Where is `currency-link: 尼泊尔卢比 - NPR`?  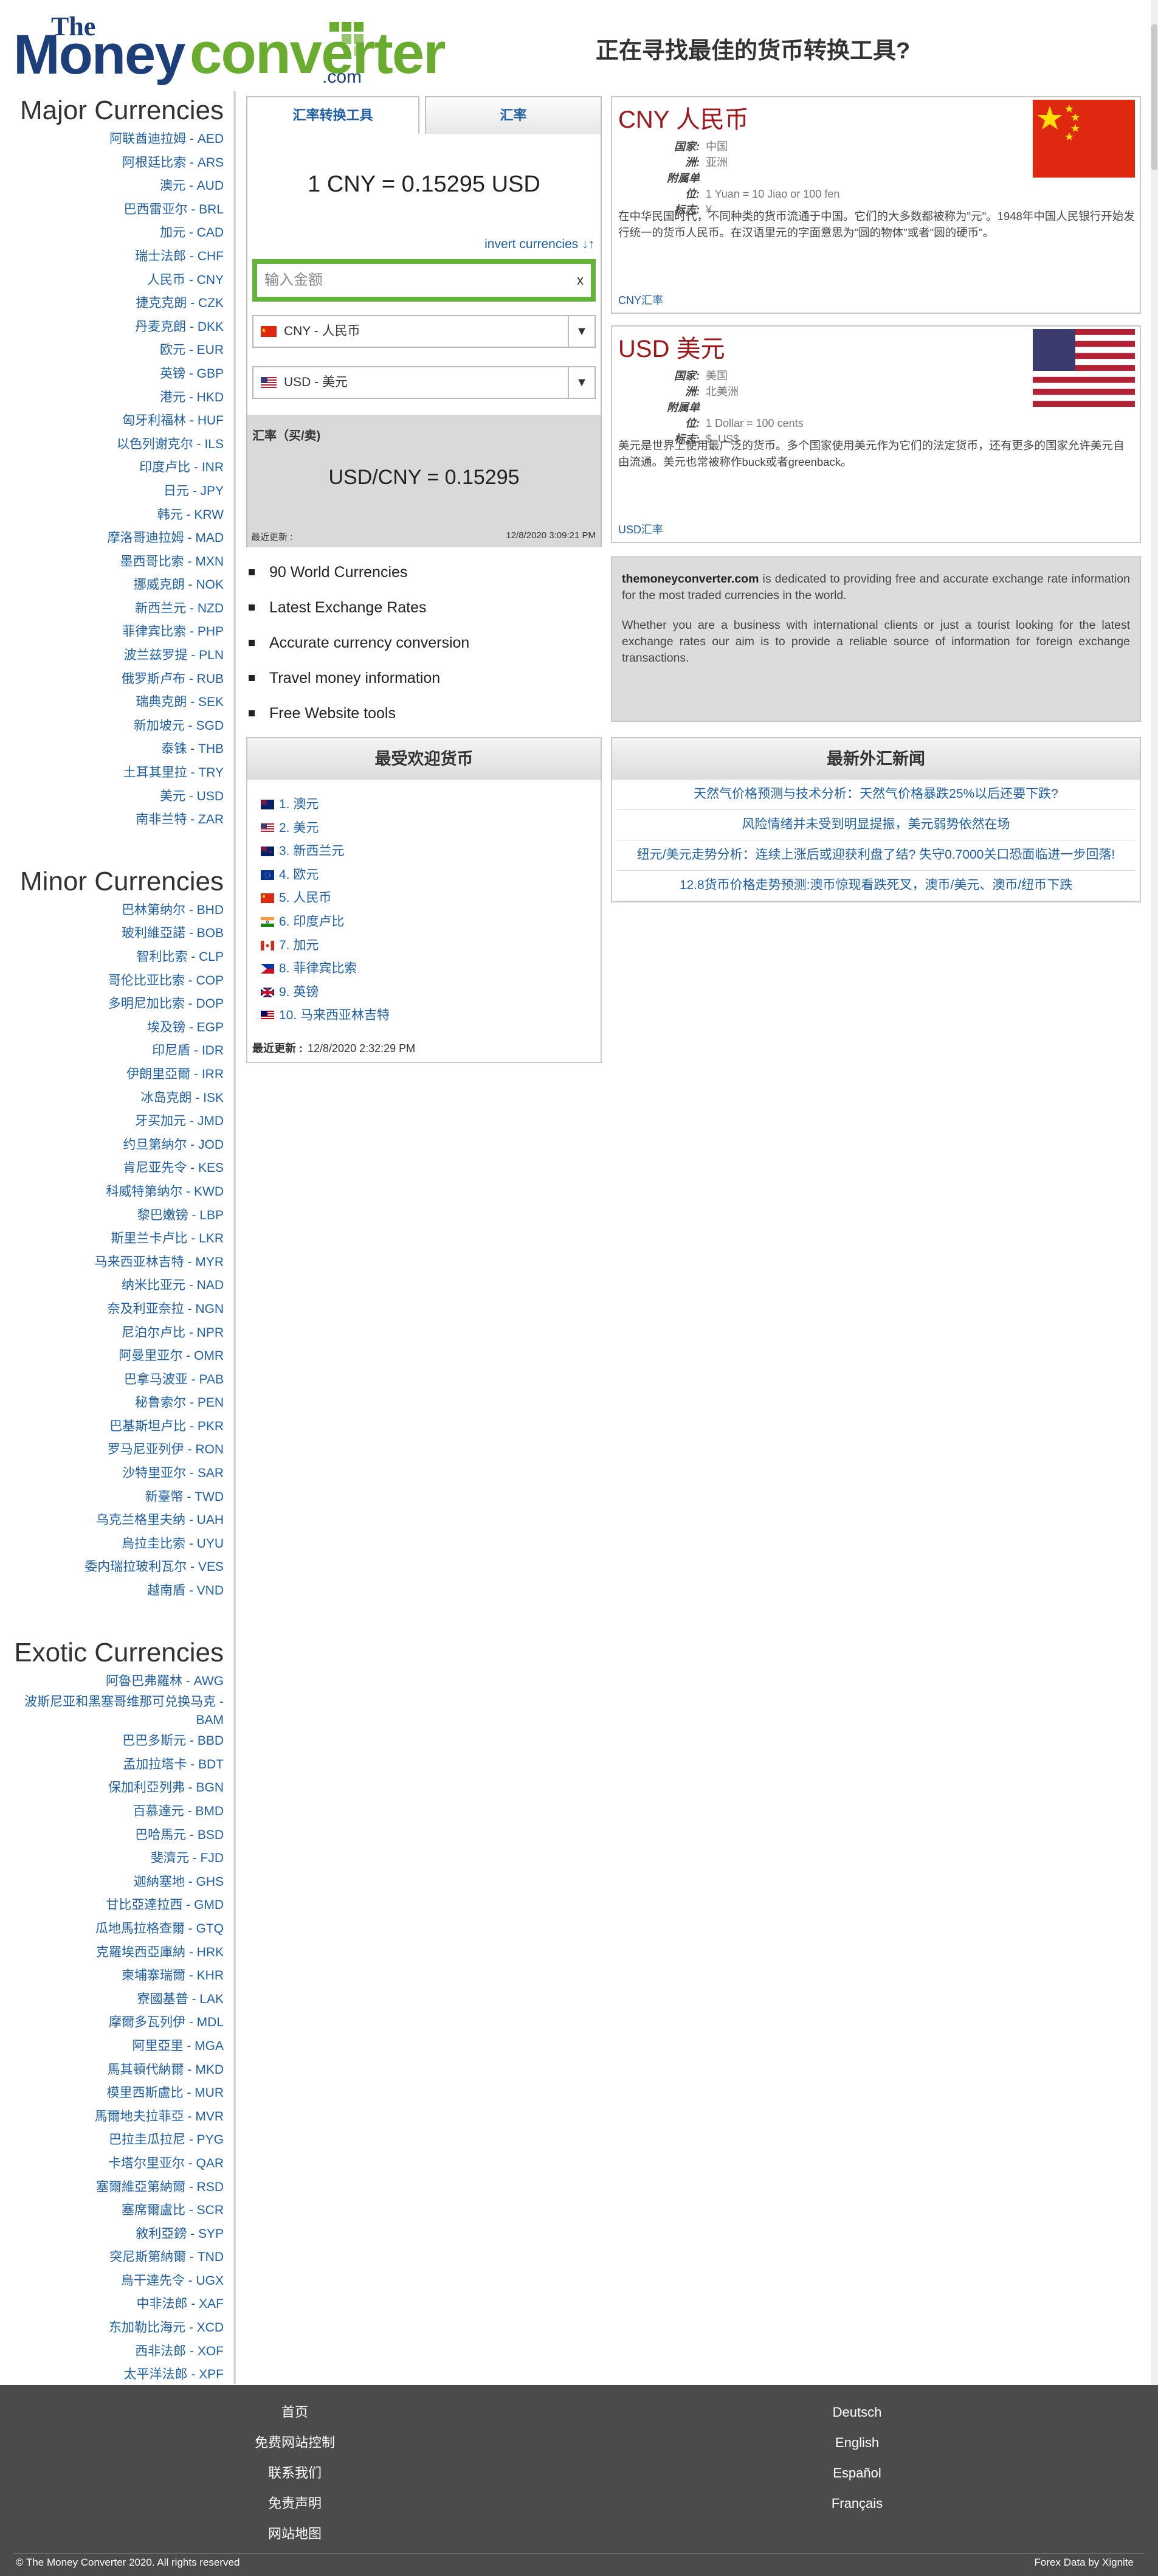 currency-link: 尼泊尔卢比 - NPR is located at coordinates (112, 1333).